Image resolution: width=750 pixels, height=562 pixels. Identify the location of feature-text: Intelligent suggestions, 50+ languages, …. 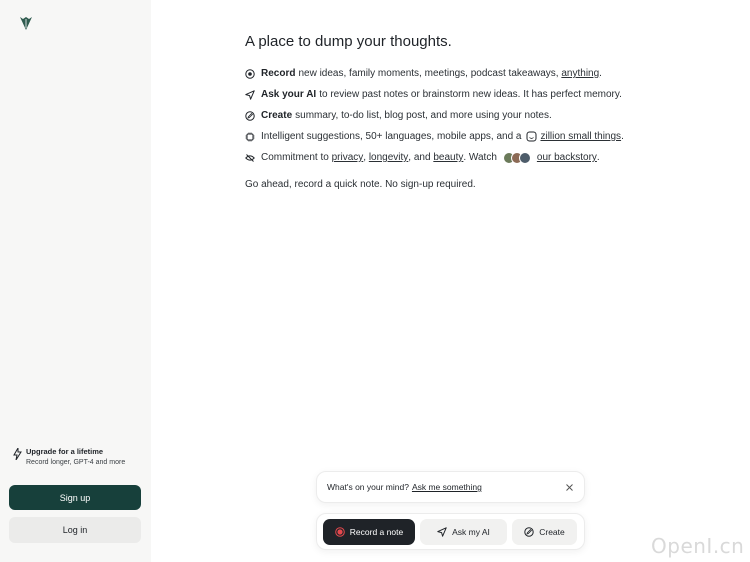
(391, 136).